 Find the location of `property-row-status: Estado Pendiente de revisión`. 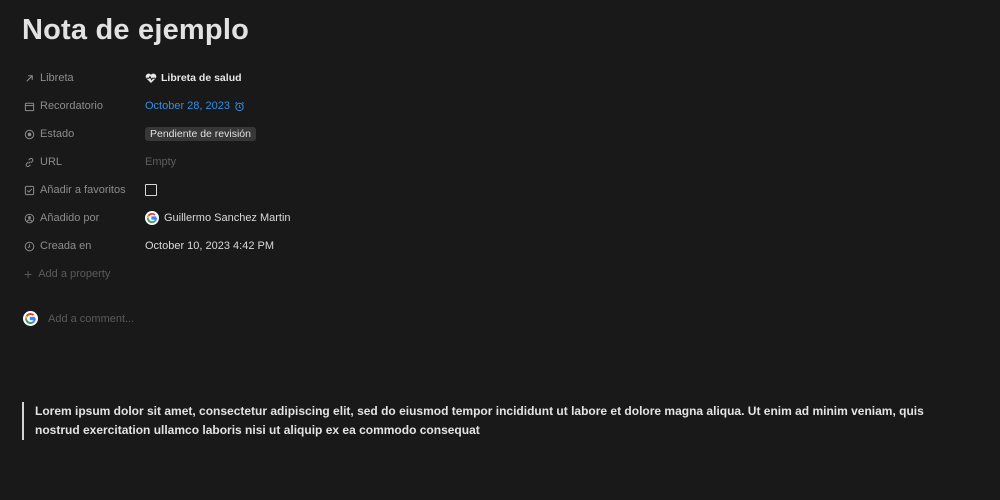

property-row-status: Estado Pendiente de revisión is located at coordinates (304, 134).